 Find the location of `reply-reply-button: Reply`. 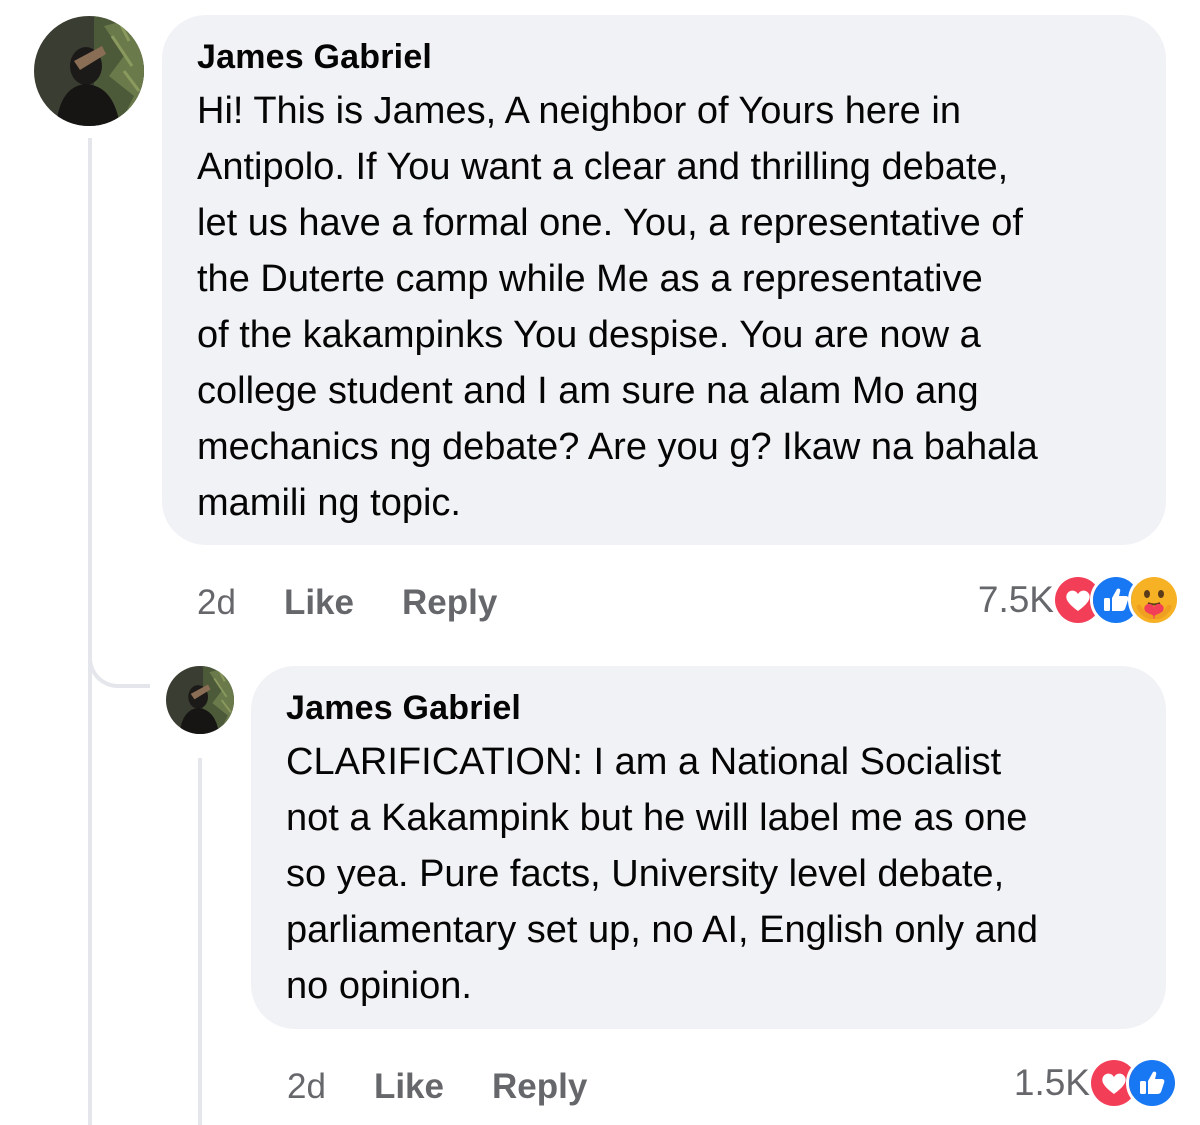

reply-reply-button: Reply is located at coordinates (539, 1087).